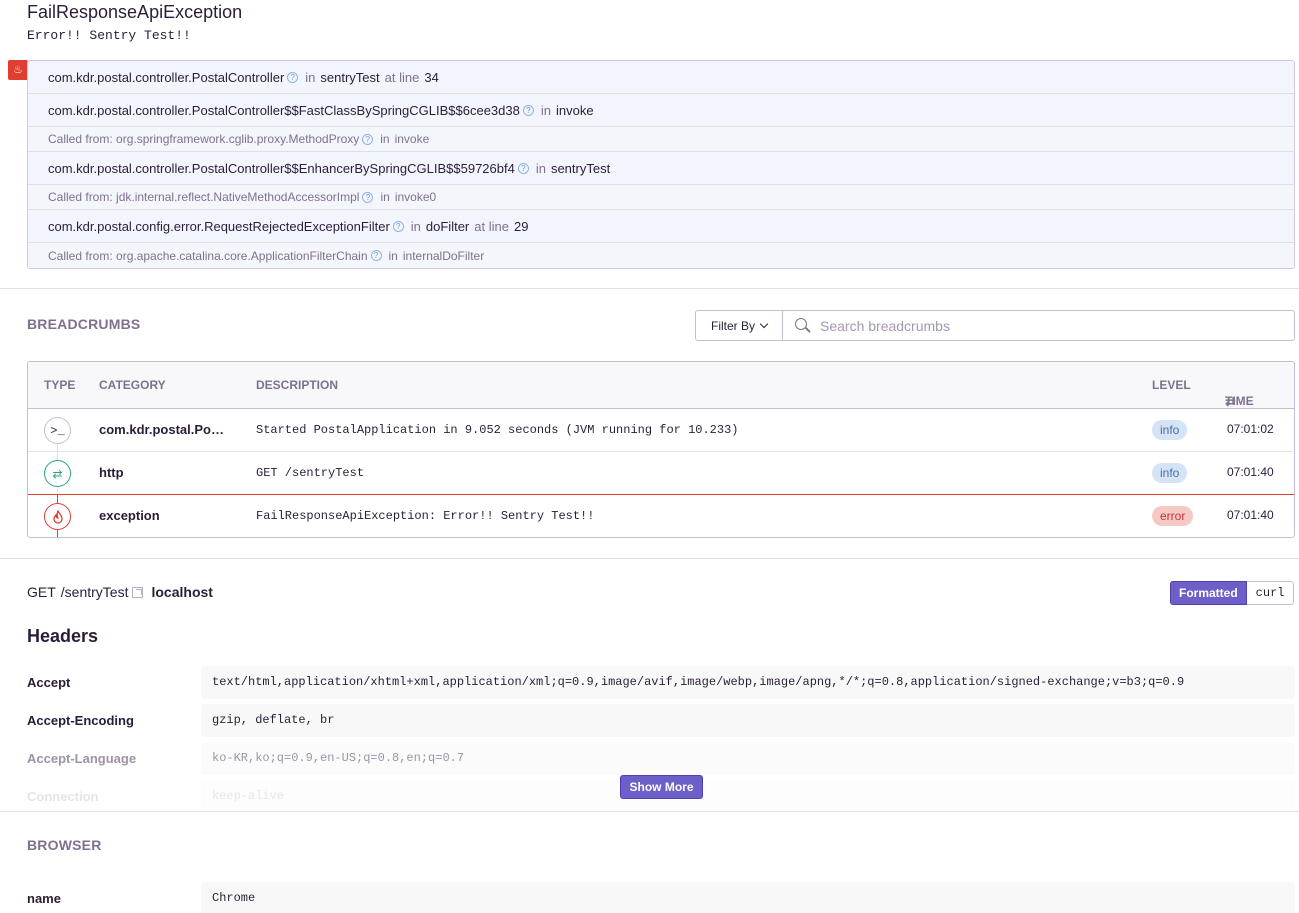 This screenshot has height=913, width=1299. Describe the element at coordinates (138, 592) in the screenshot. I see `external-link-icon` at that location.